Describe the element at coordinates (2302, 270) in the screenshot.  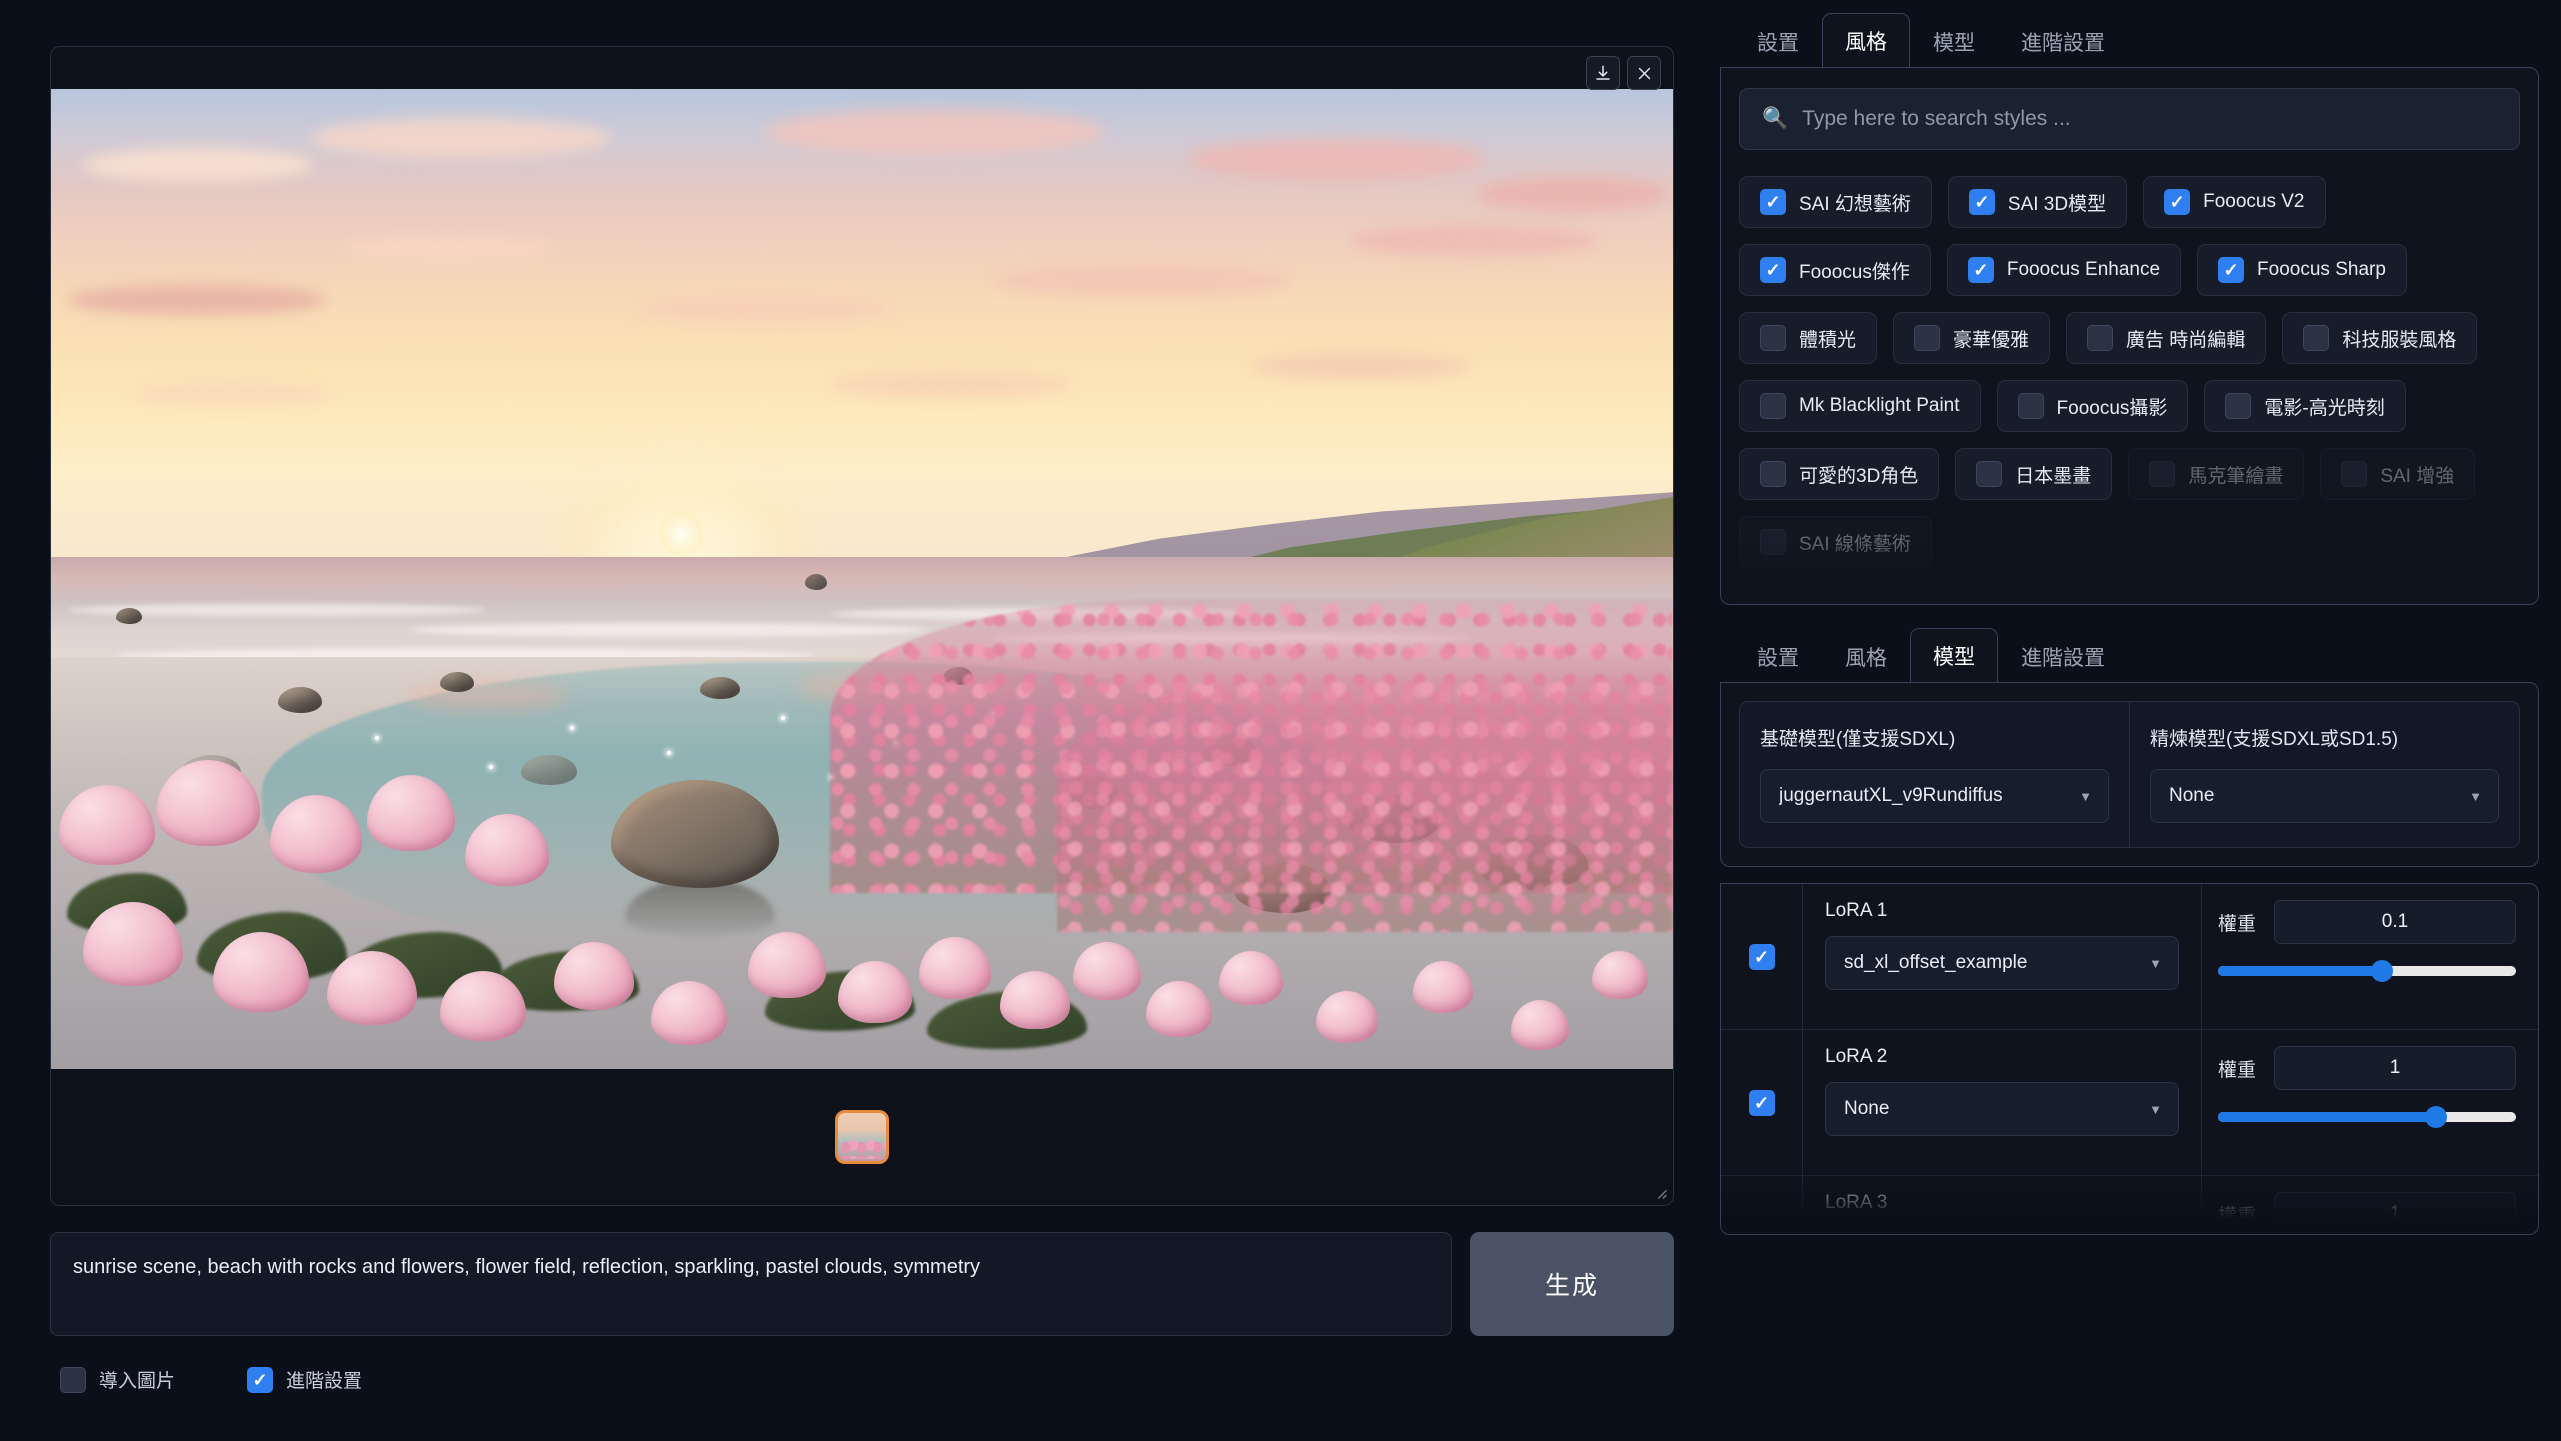
I see `style-chip: Fooocus Sharp` at that location.